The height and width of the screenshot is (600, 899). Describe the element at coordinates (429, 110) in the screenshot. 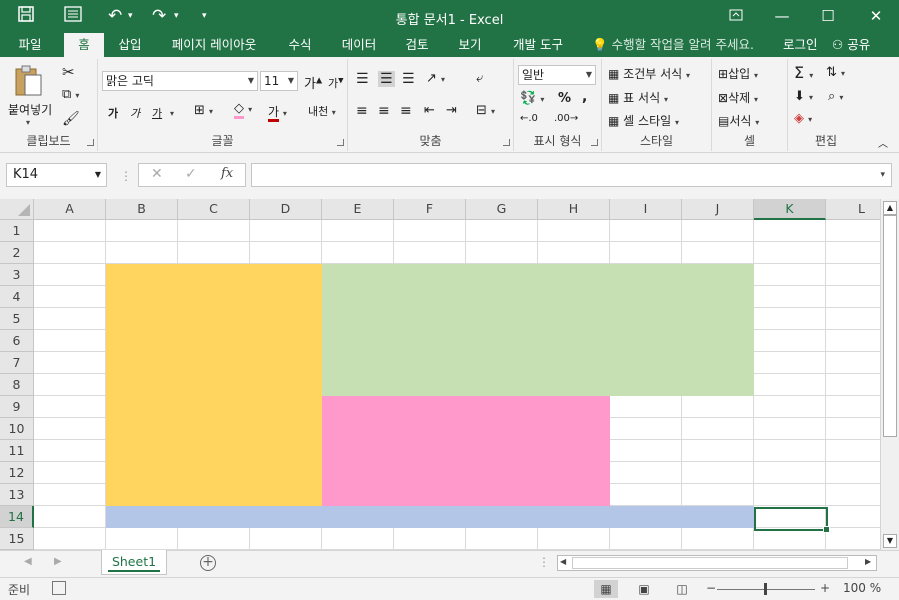

I see `decrease-indent-icon: ⇤` at that location.